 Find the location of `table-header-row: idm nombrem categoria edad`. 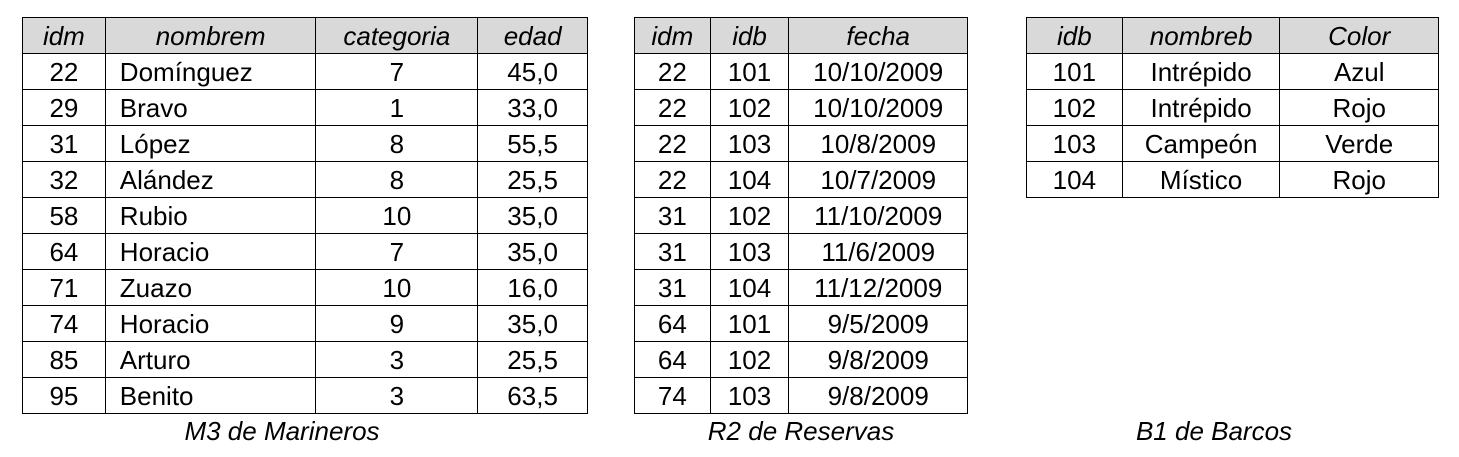

table-header-row: idm nombrem categoria edad is located at coordinates (305, 35).